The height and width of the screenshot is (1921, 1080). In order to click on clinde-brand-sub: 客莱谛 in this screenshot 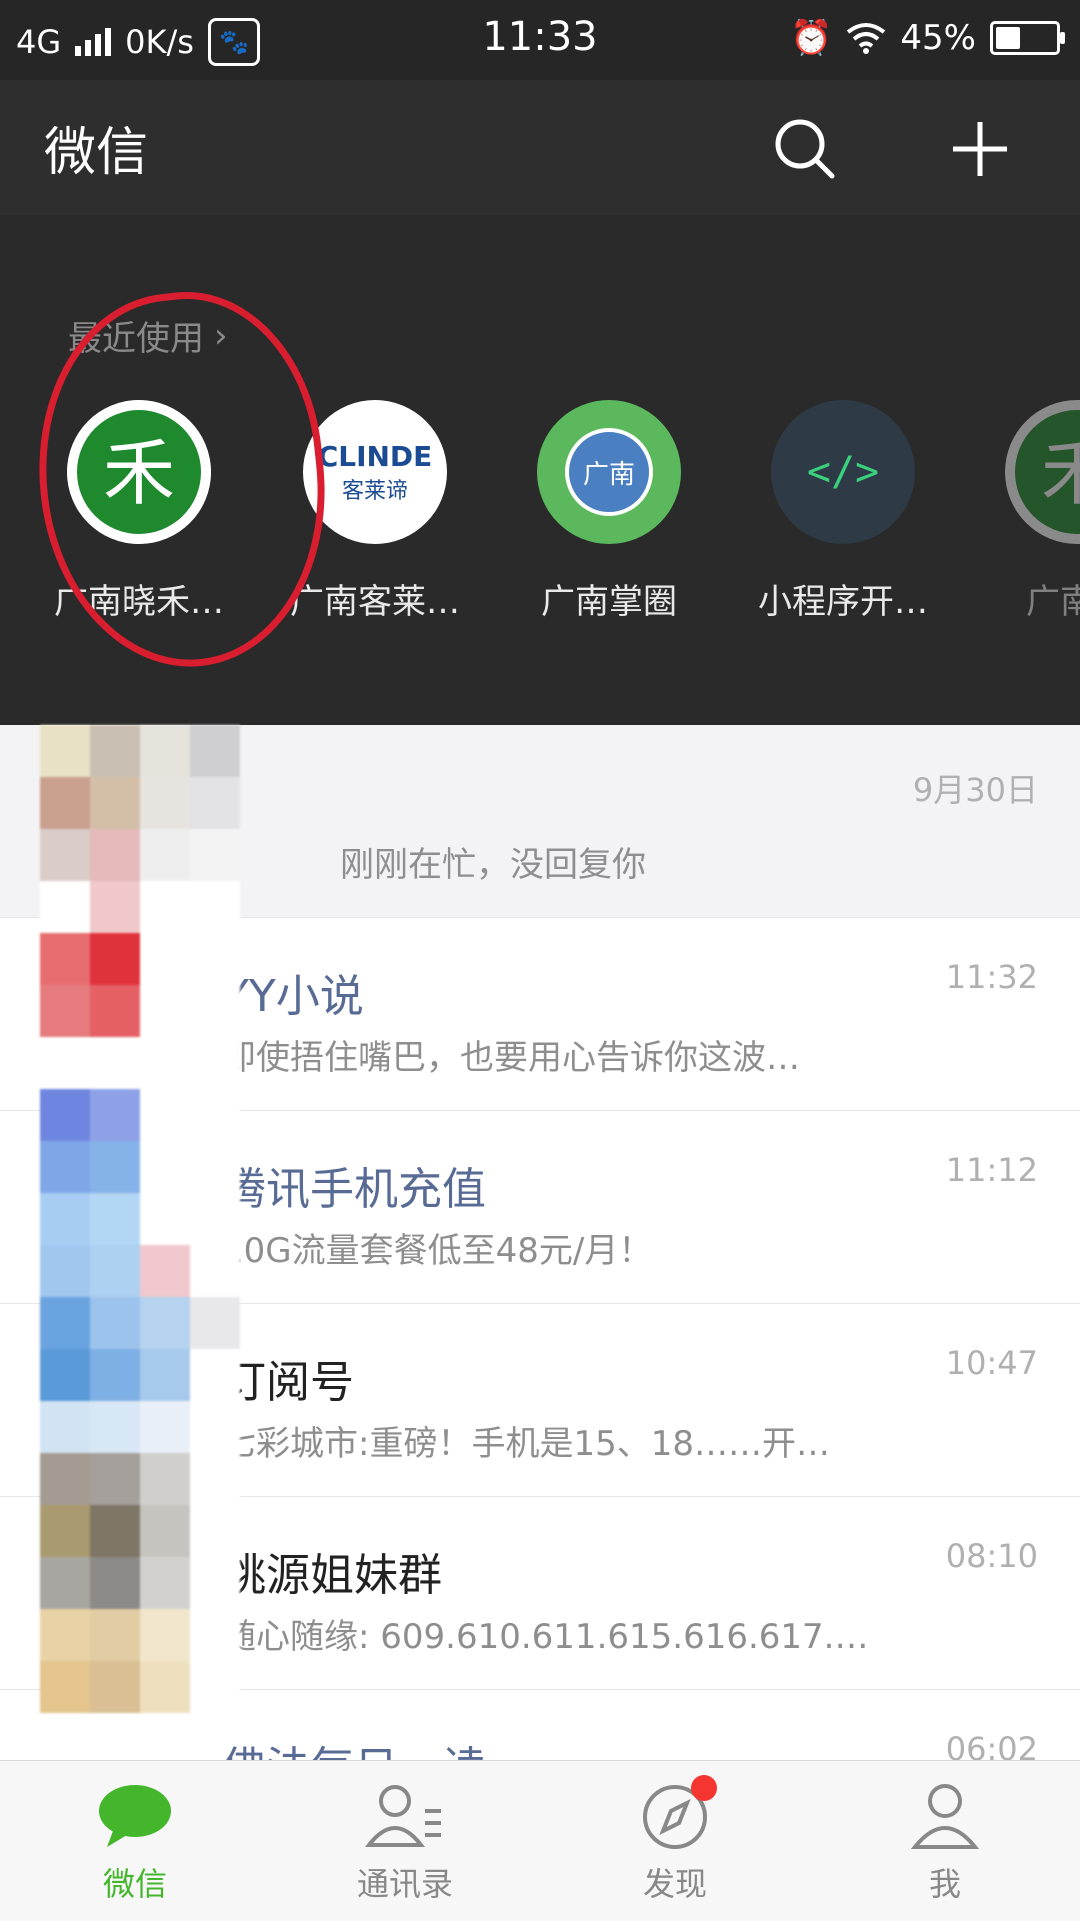, I will do `click(374, 491)`.